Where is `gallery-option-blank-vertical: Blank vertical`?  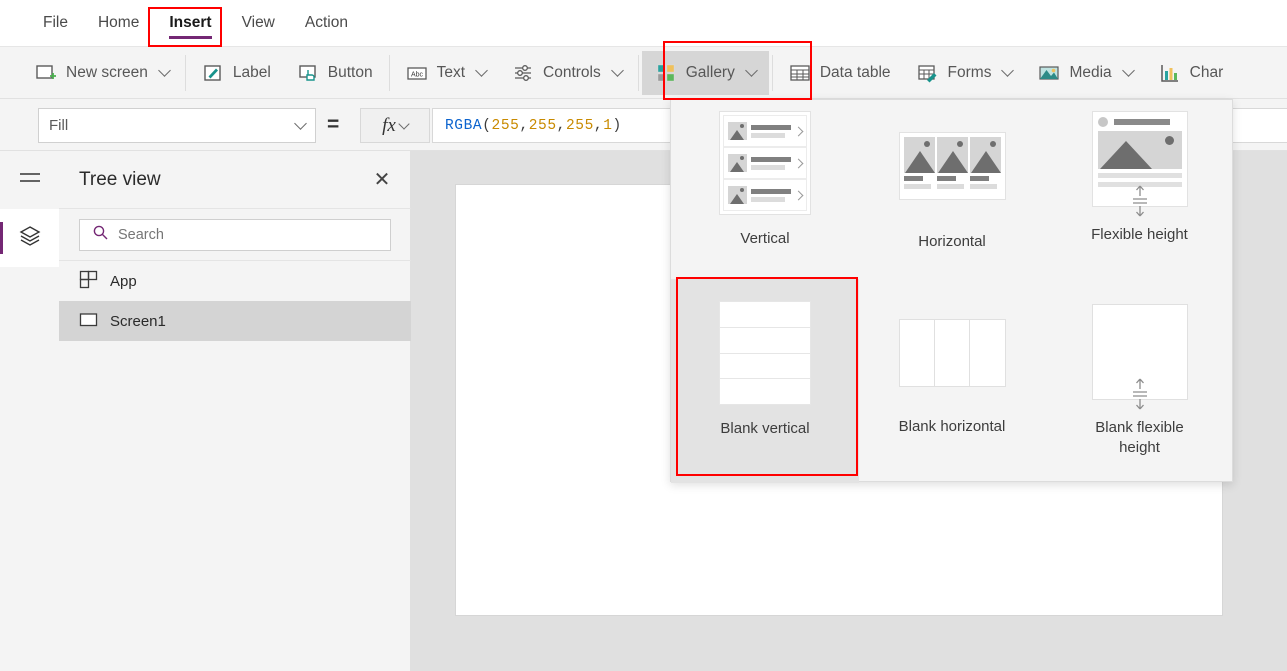 gallery-option-blank-vertical: Blank vertical is located at coordinates (765, 381).